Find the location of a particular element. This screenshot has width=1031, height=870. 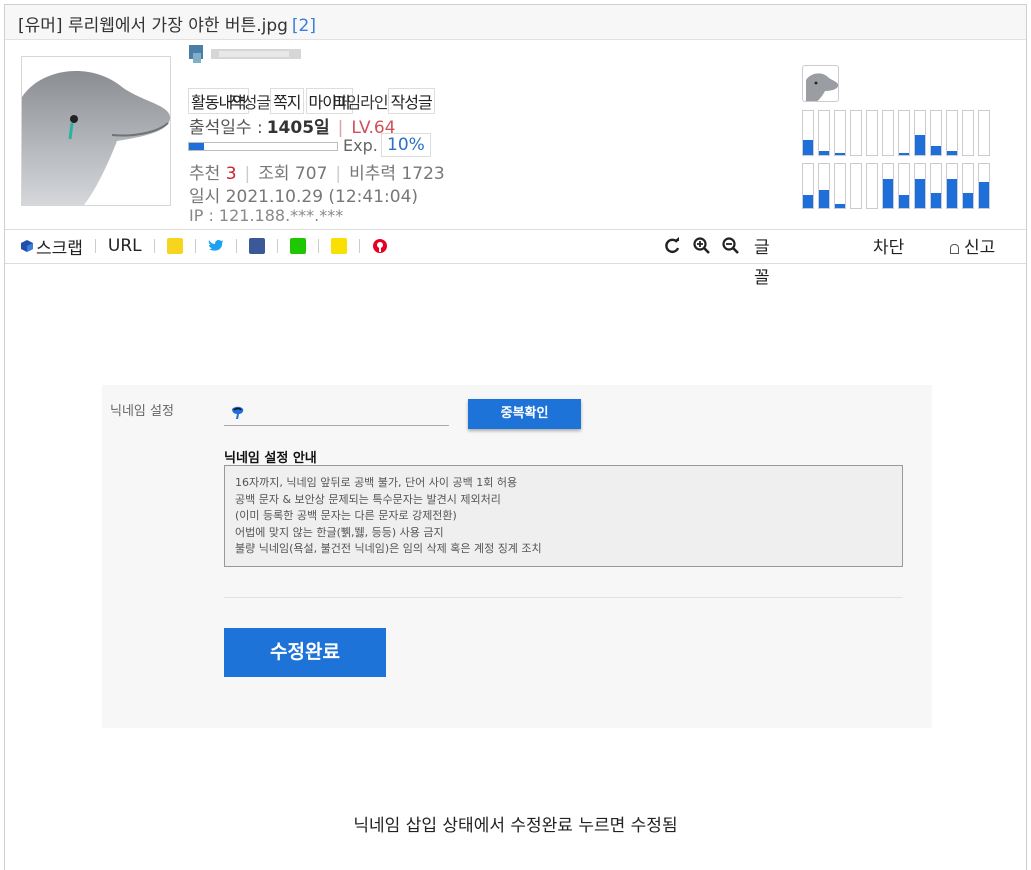

exp-progress-fill is located at coordinates (196, 146).